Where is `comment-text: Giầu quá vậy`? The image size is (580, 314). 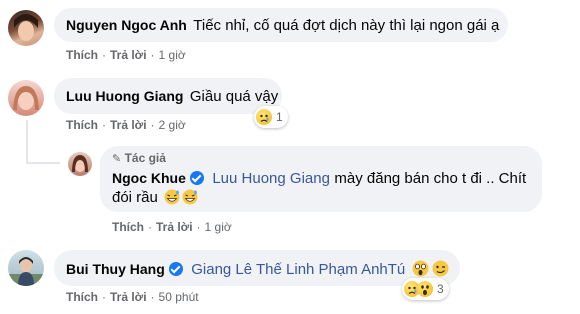 comment-text: Giầu quá vậy is located at coordinates (234, 96).